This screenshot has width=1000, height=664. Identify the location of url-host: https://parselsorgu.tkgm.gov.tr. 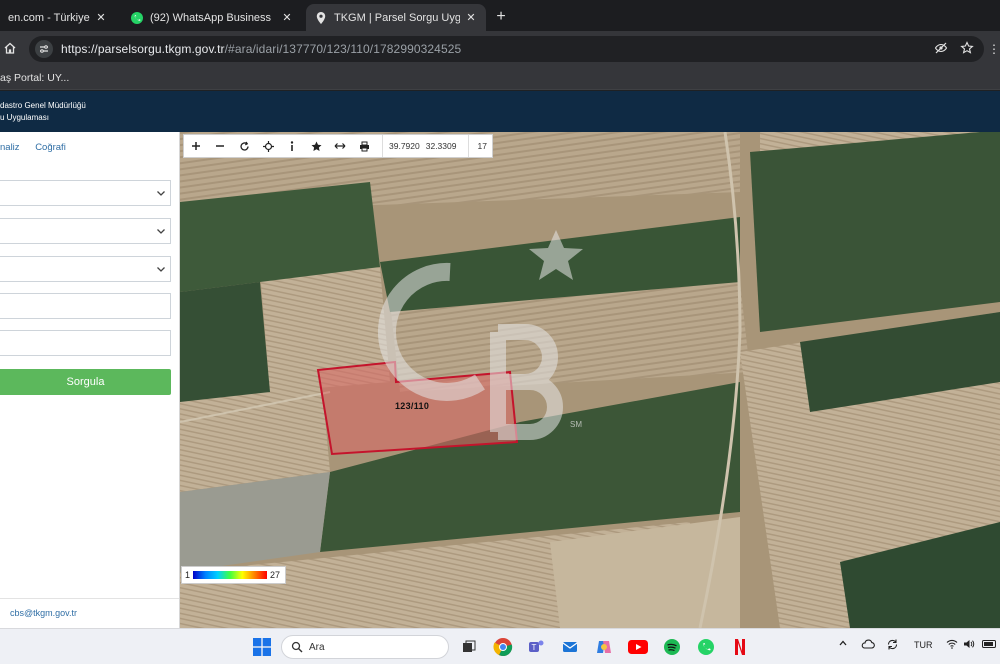
(143, 49).